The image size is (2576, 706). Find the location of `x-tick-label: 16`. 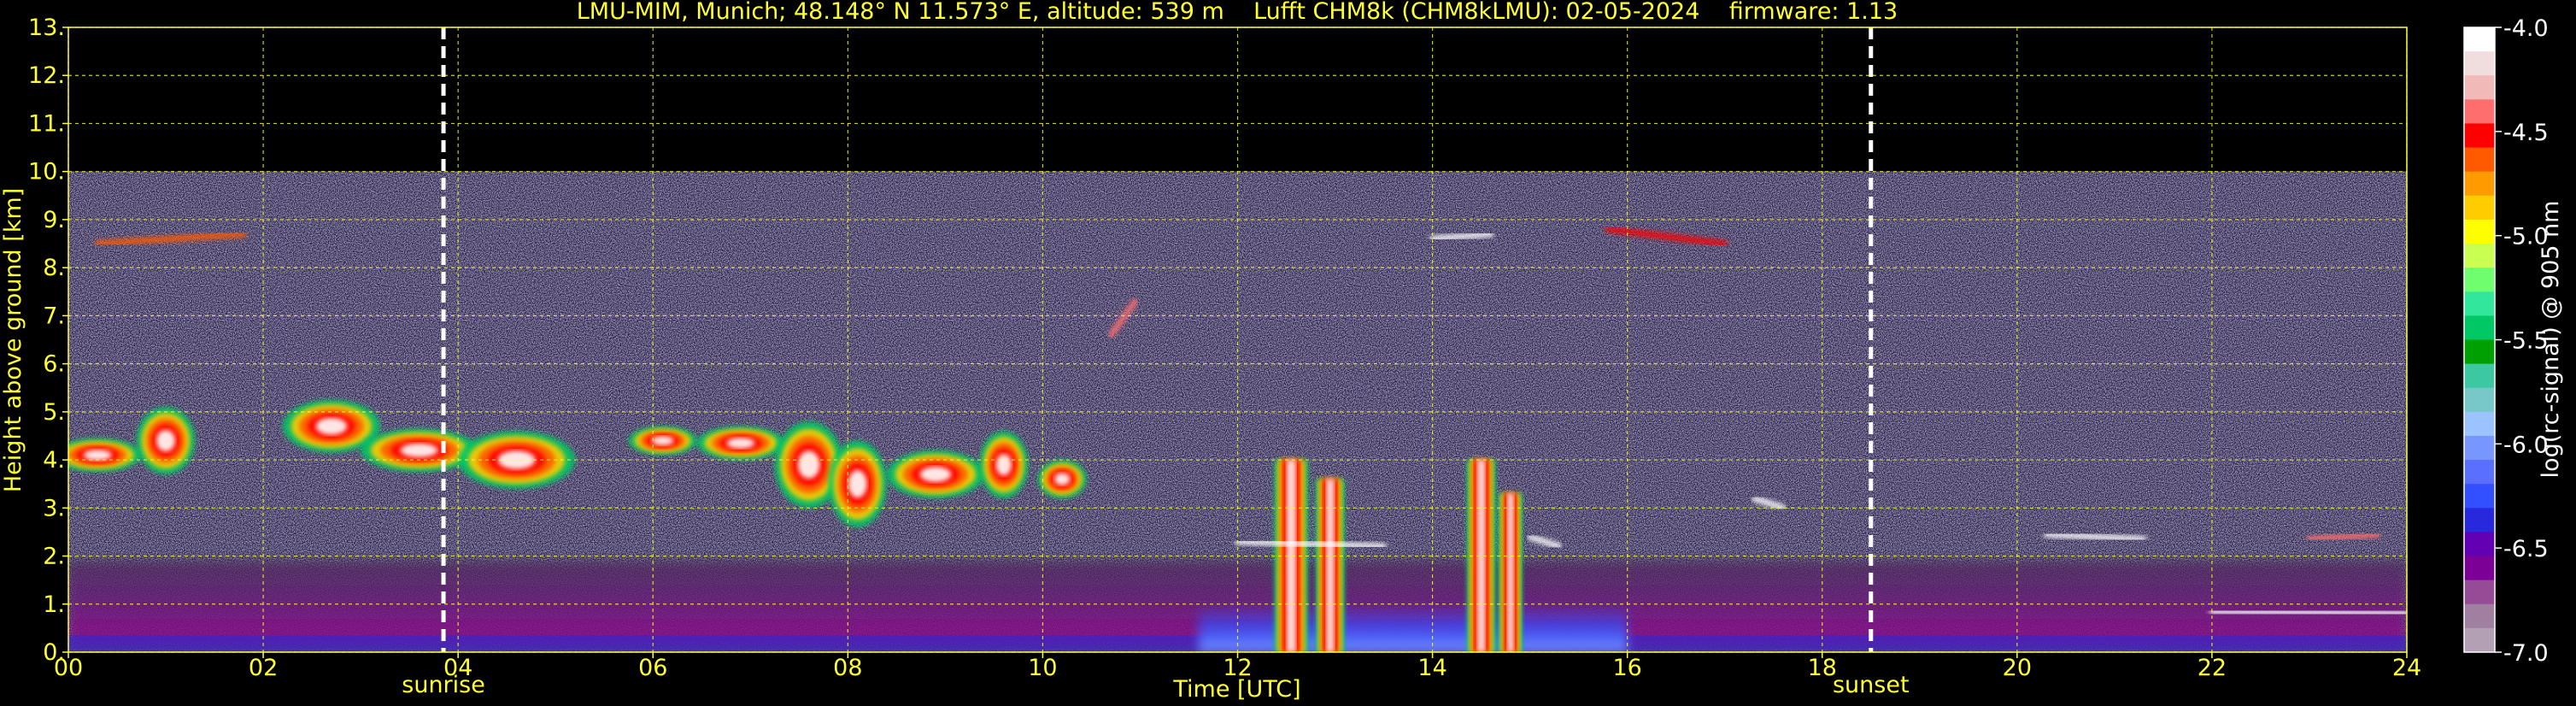

x-tick-label: 16 is located at coordinates (1626, 668).